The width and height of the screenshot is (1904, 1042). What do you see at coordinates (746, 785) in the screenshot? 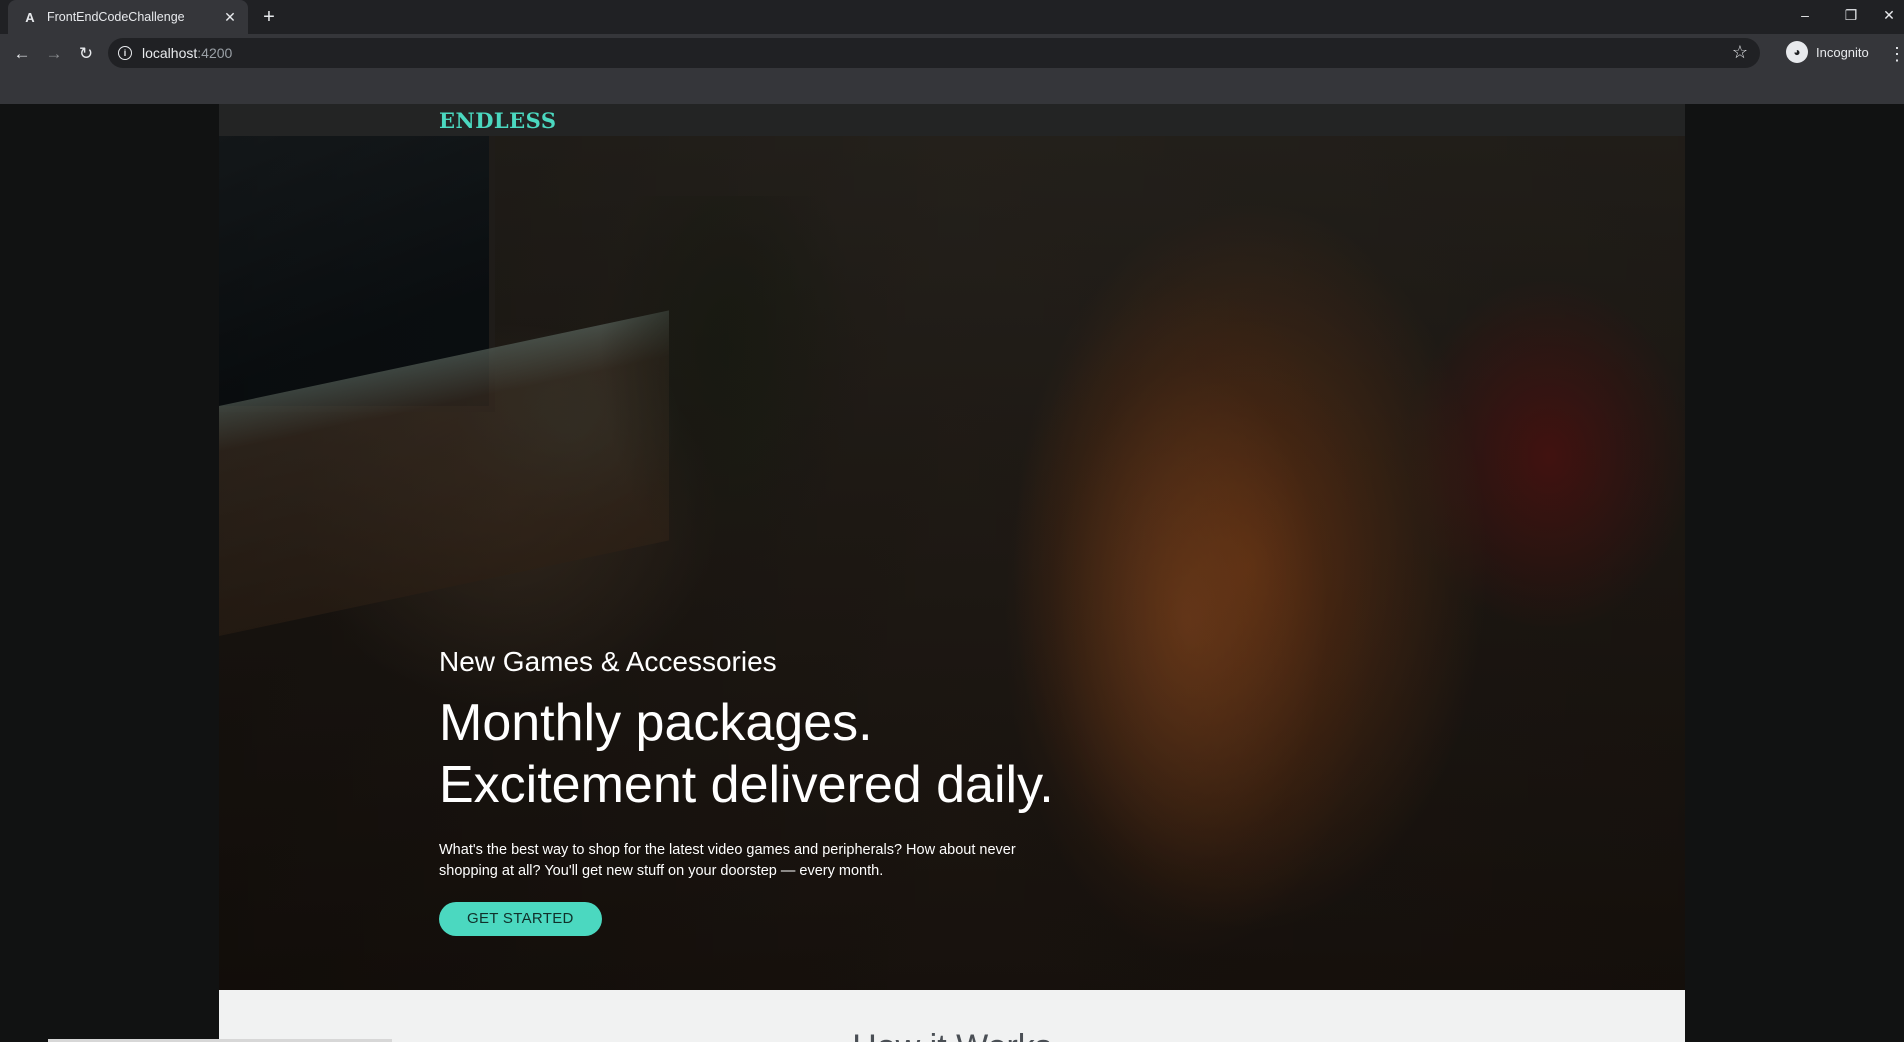
I see `hero-headline-line2: Excitement delivered daily.` at bounding box center [746, 785].